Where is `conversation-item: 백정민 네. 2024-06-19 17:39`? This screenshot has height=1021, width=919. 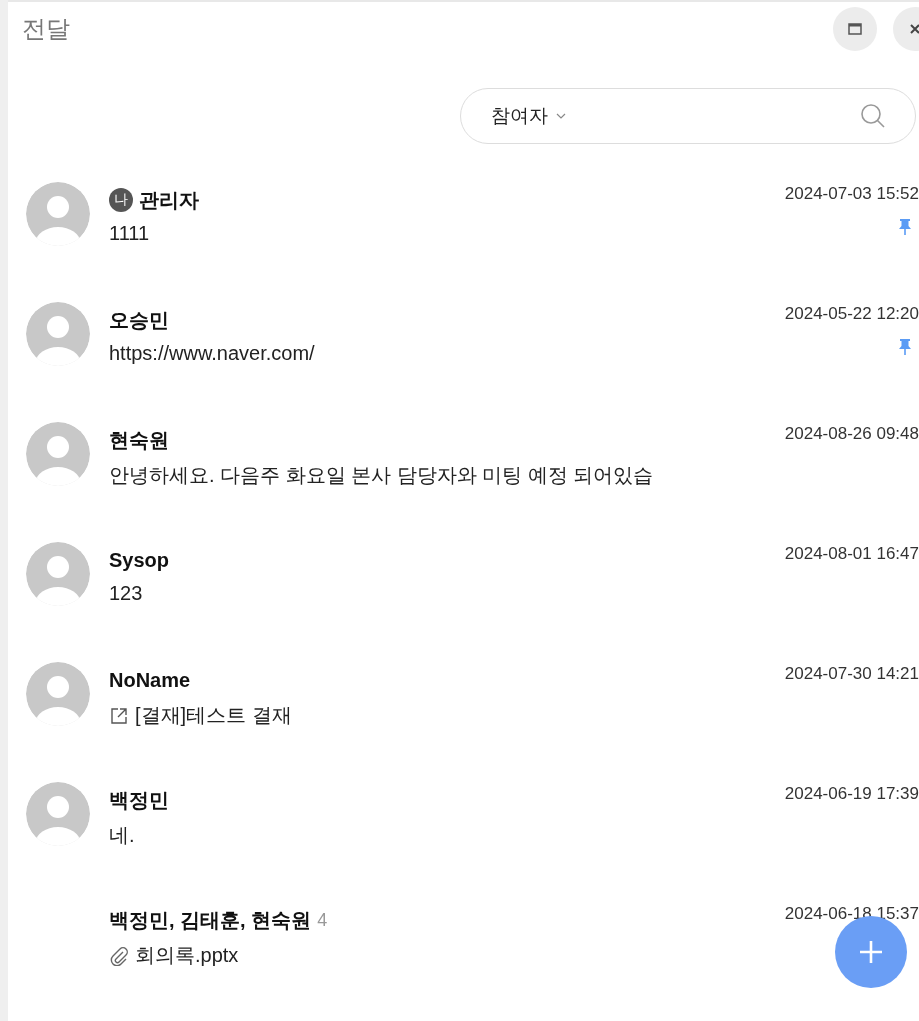 conversation-item: 백정민 네. 2024-06-19 17:39 is located at coordinates (463, 842).